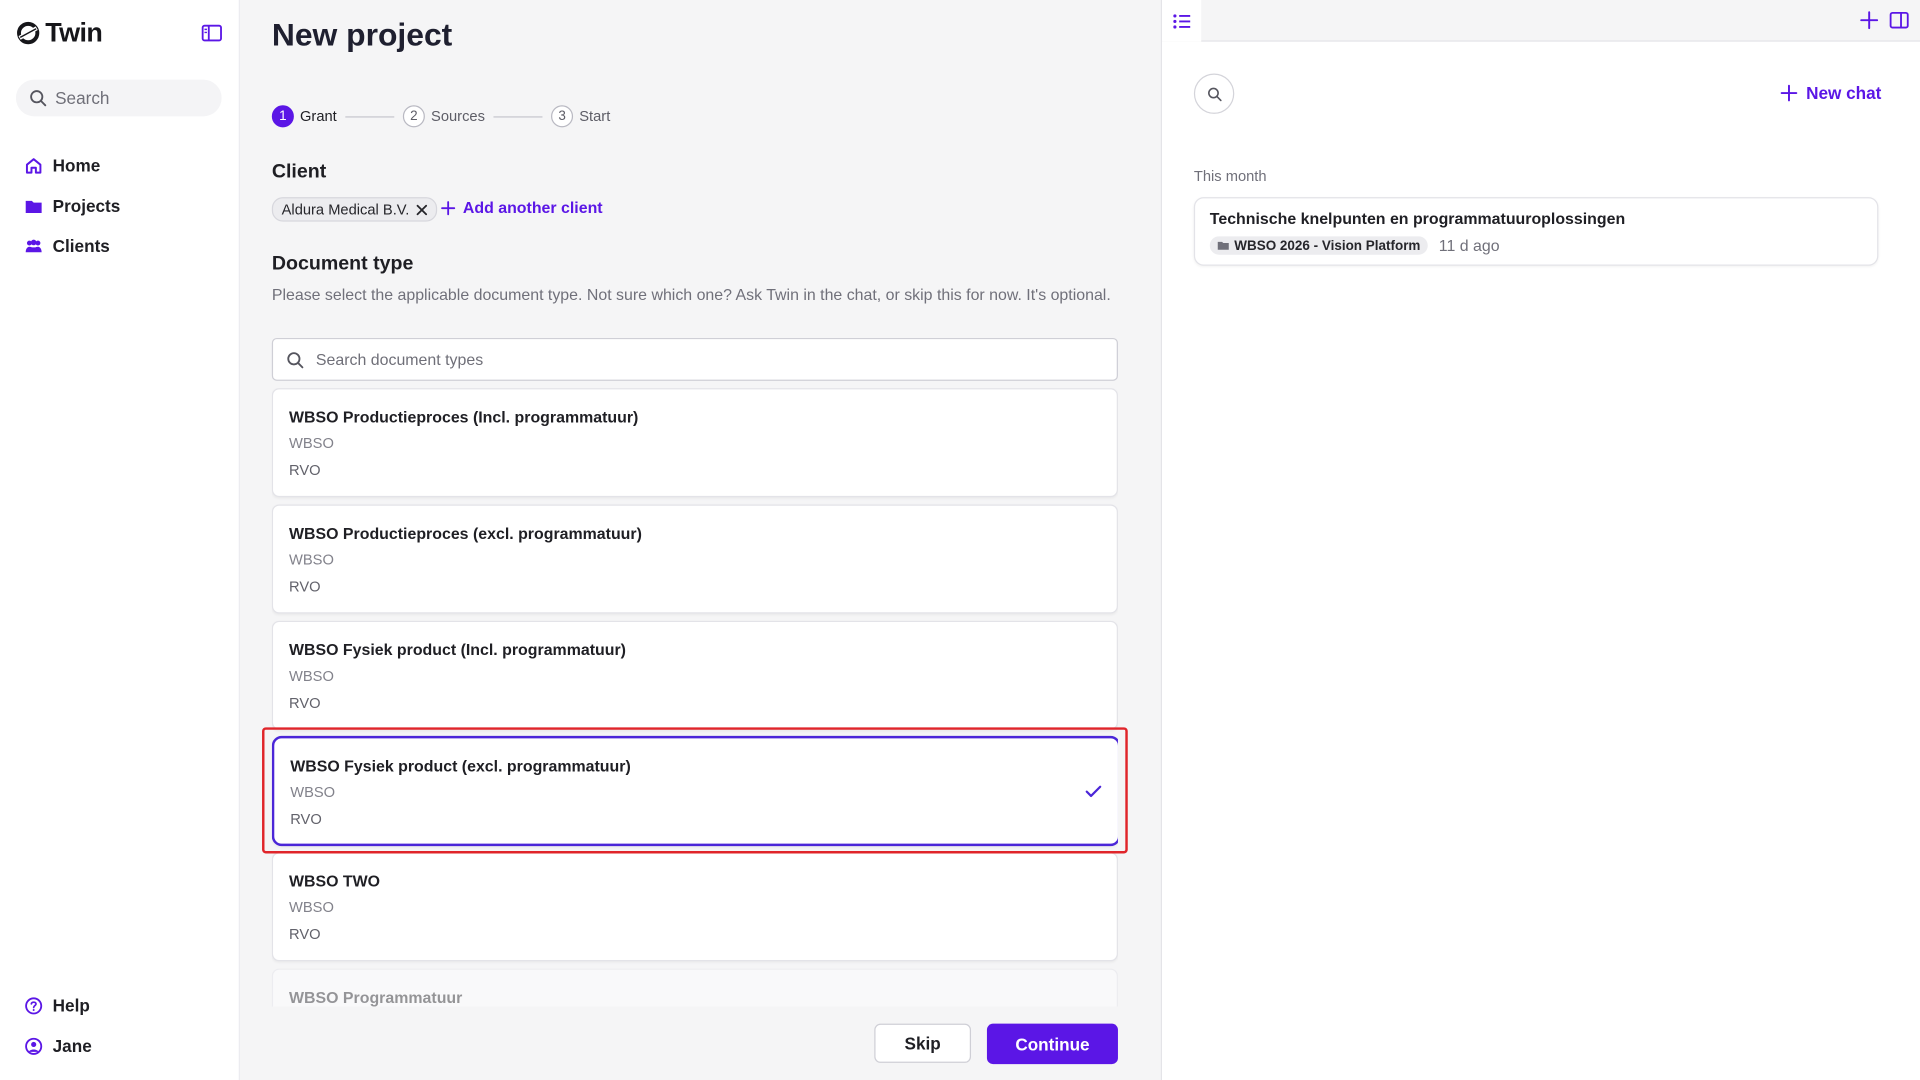  What do you see at coordinates (694, 907) in the screenshot?
I see `doc-type-option: WBSO TWO WBSO RVO` at bounding box center [694, 907].